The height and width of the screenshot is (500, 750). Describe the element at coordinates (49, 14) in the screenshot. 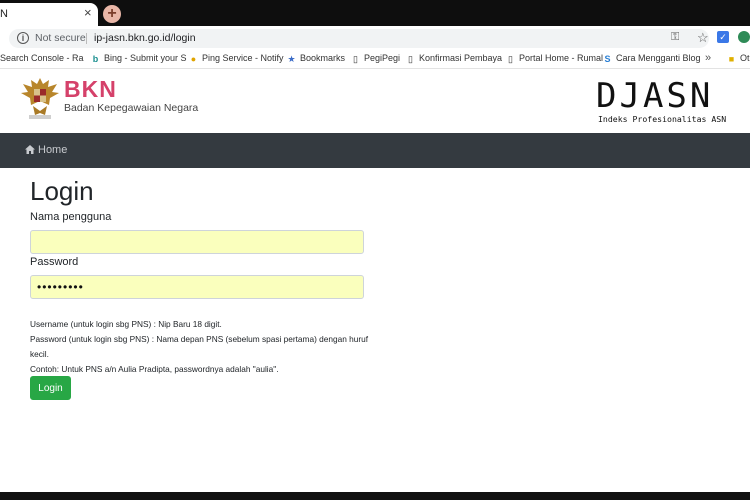

I see `browser-tab: N ×` at that location.